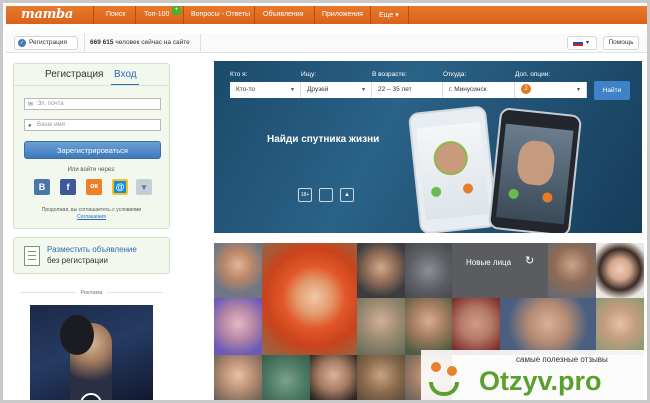  Describe the element at coordinates (309, 299) in the screenshot. I see `profile-photo-featured` at that location.